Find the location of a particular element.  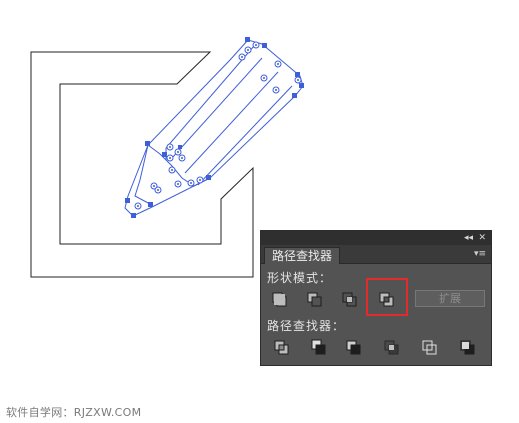

crop-button is located at coordinates (392, 347).